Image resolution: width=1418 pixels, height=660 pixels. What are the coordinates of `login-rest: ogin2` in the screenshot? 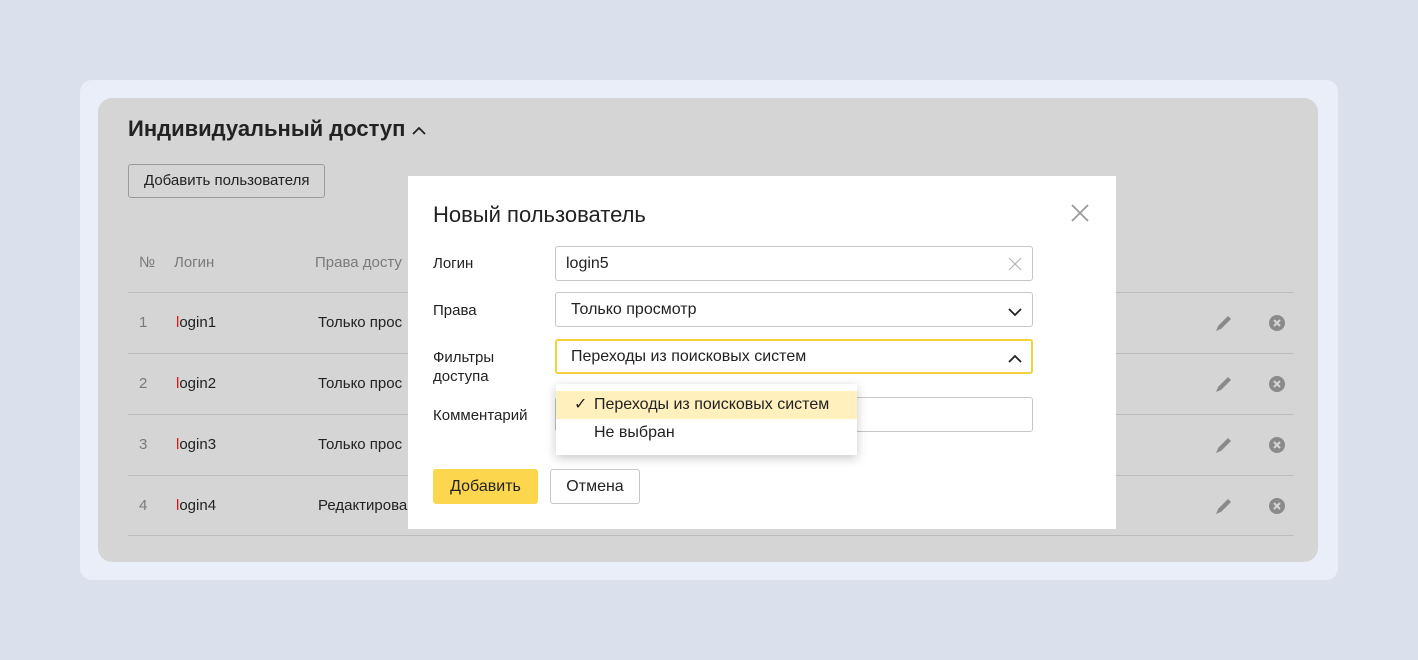 It's located at (198, 383).